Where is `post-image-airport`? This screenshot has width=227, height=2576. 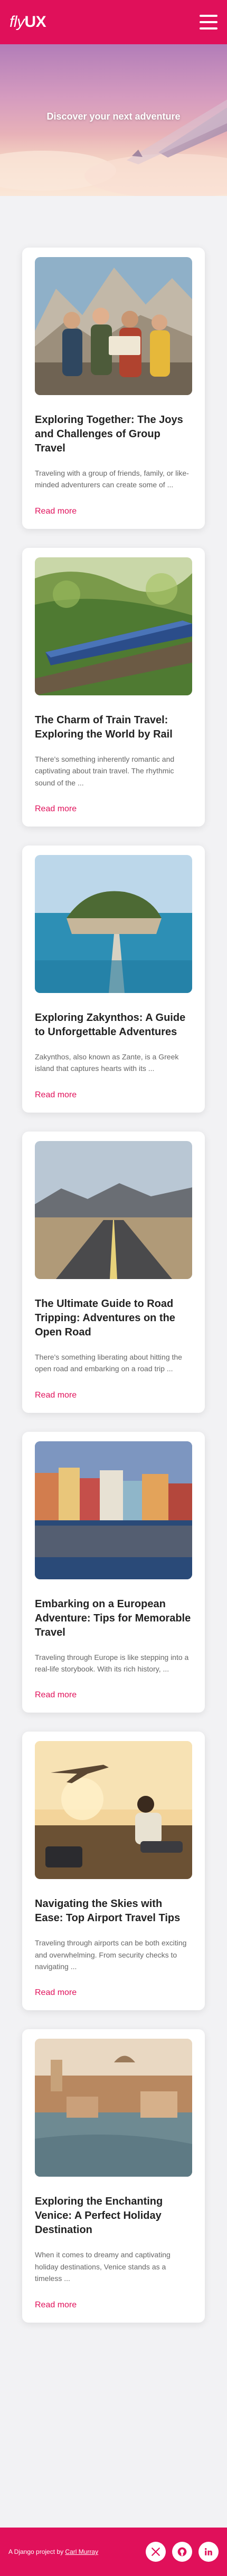
post-image-airport is located at coordinates (113, 1810).